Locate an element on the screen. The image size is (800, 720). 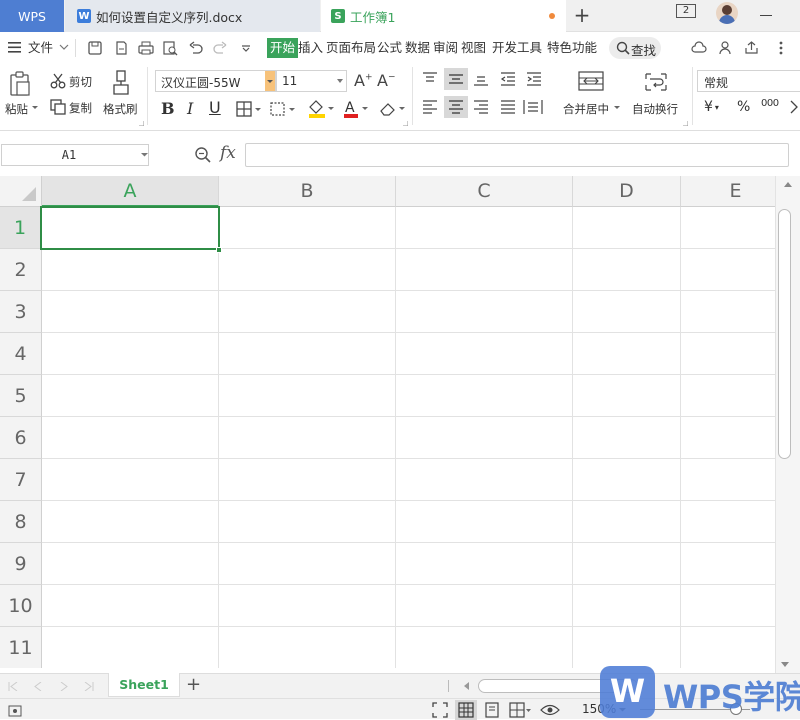
decimal-increase-icon is located at coordinates (794, 107).